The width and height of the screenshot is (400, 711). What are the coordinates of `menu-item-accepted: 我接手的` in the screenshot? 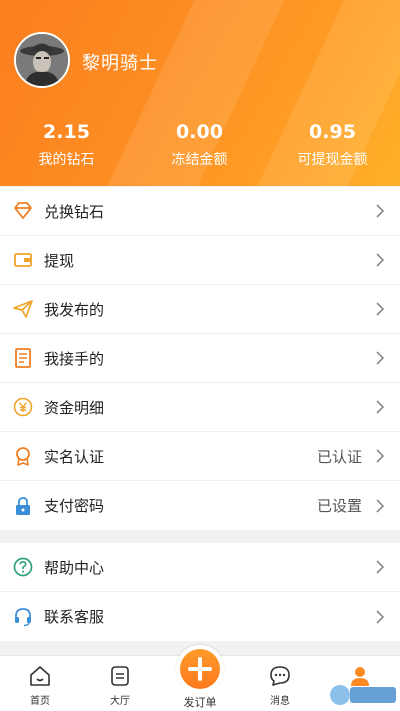 It's located at (200, 358).